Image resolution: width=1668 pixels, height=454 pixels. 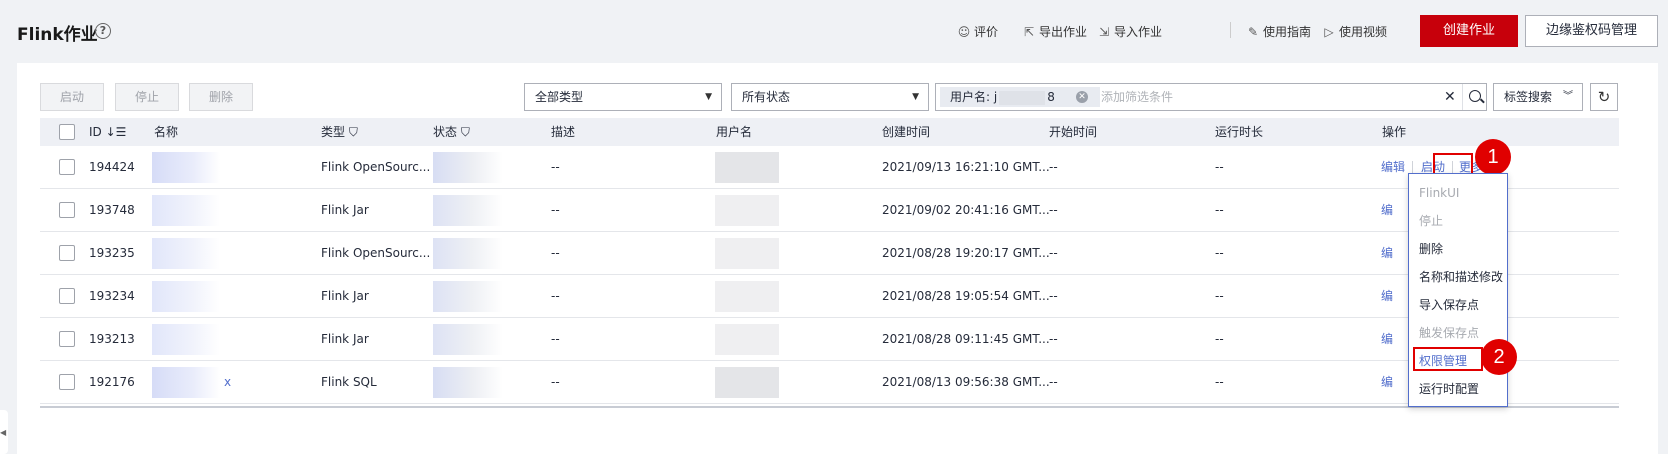 What do you see at coordinates (67, 132) in the screenshot?
I see `select-all-checkbox` at bounding box center [67, 132].